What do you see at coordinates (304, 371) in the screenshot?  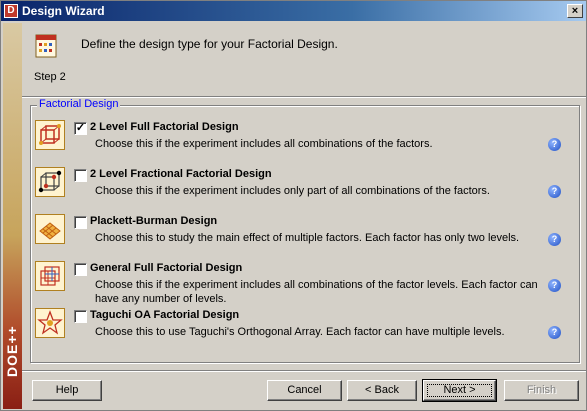 I see `footer-divider` at bounding box center [304, 371].